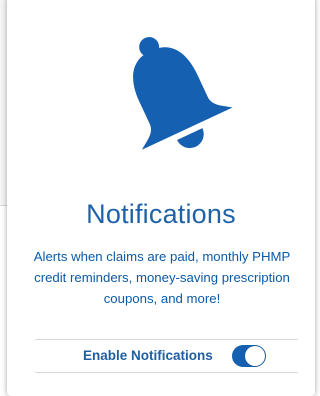  Describe the element at coordinates (183, 93) in the screenshot. I see `bell-icon` at that location.